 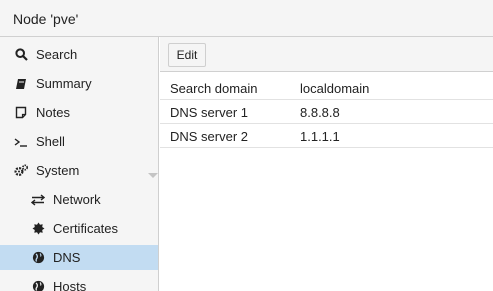 I want to click on sidebar-item-label: Certificates, so click(x=86, y=228).